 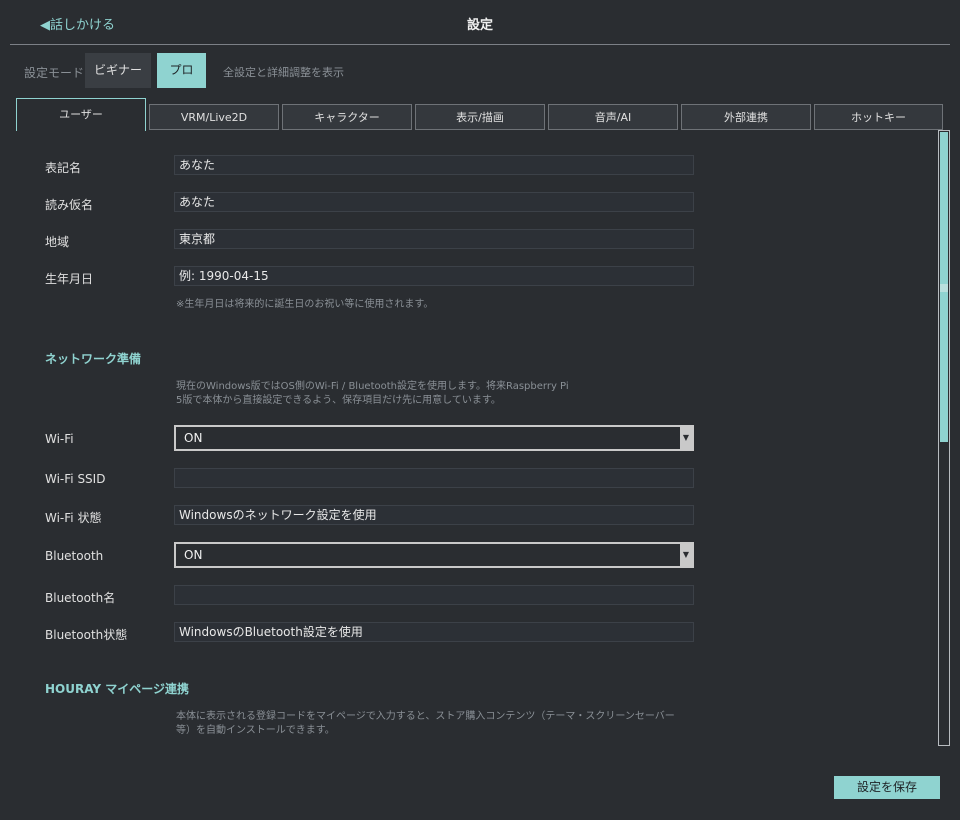 What do you see at coordinates (193, 555) in the screenshot?
I see `bluetooth-select-value: ON` at bounding box center [193, 555].